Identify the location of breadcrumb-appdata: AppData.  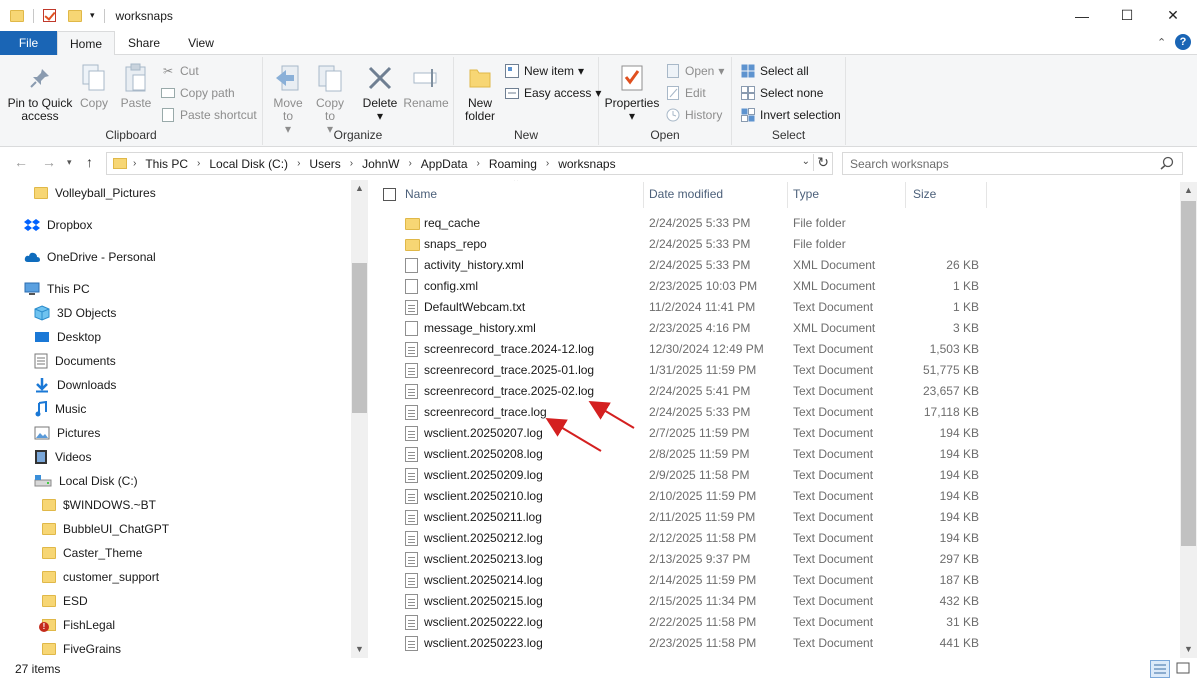
(444, 164).